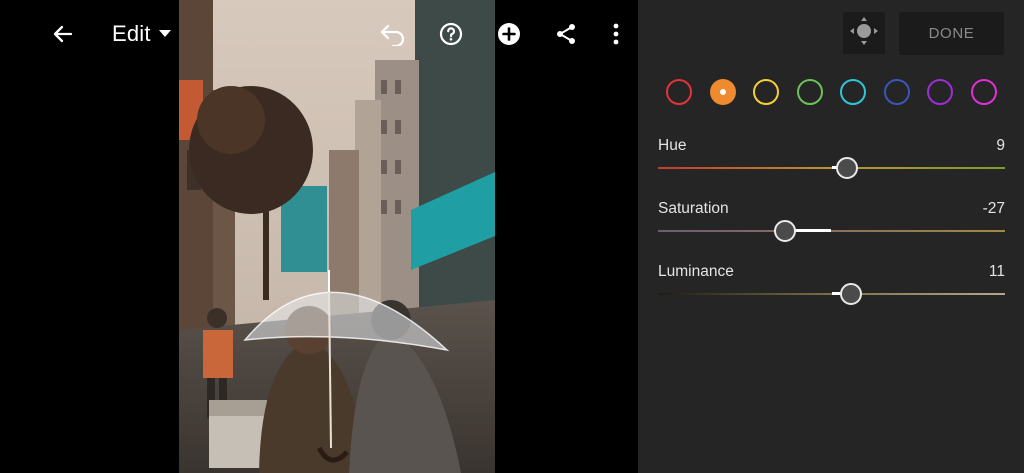  I want to click on luminance-label: Luminance, so click(696, 271).